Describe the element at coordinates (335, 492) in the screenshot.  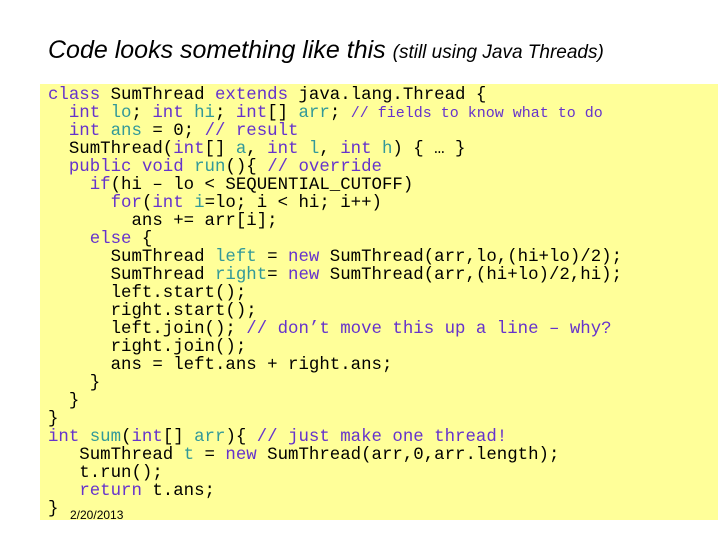
I see `code-line: return t.ans;` at that location.